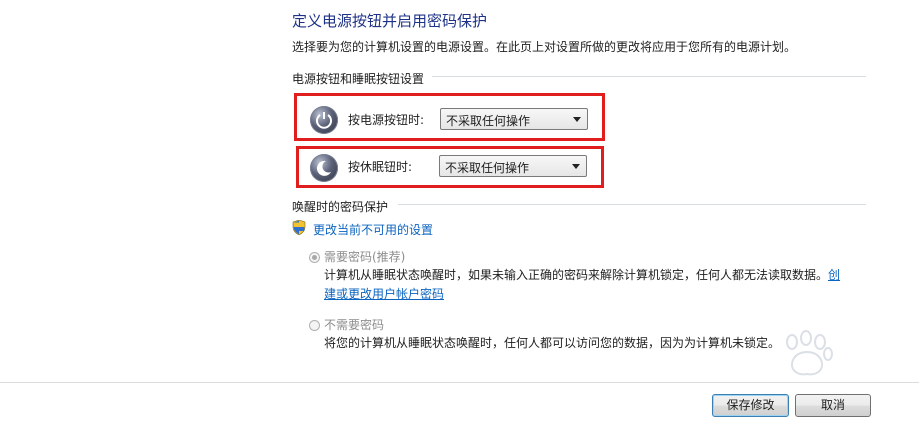 The image size is (919, 432). Describe the element at coordinates (354, 325) in the screenshot. I see `no-password-label: 不需要密码` at that location.